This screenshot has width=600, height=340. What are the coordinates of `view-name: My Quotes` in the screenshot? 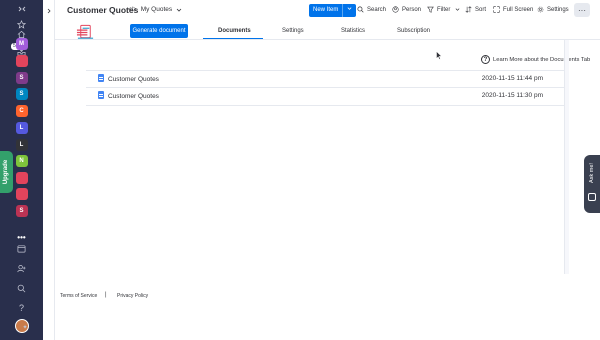 It's located at (156, 9).